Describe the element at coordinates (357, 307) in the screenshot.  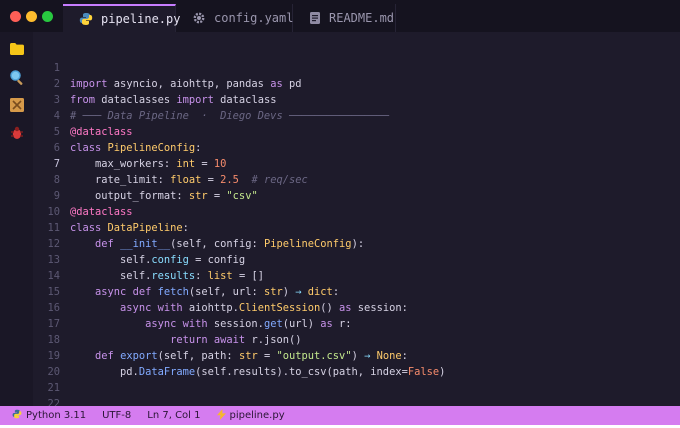
I see `code-line: 16 async with session.get(url) as r:` at that location.